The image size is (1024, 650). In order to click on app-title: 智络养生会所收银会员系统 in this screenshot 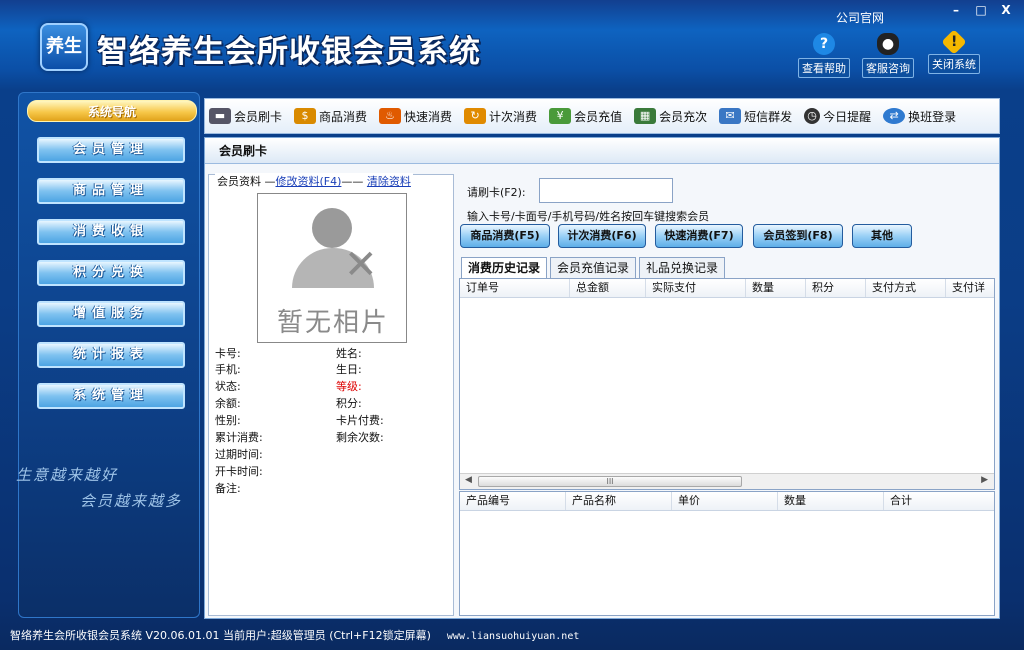, I will do `click(289, 52)`.